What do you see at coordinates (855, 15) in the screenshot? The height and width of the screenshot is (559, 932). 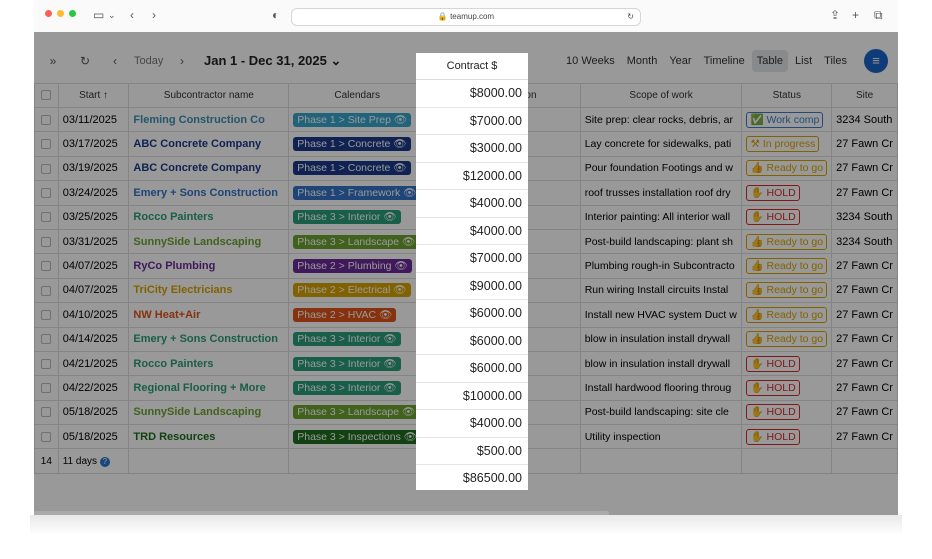 I see `new-tab-icon: +` at bounding box center [855, 15].